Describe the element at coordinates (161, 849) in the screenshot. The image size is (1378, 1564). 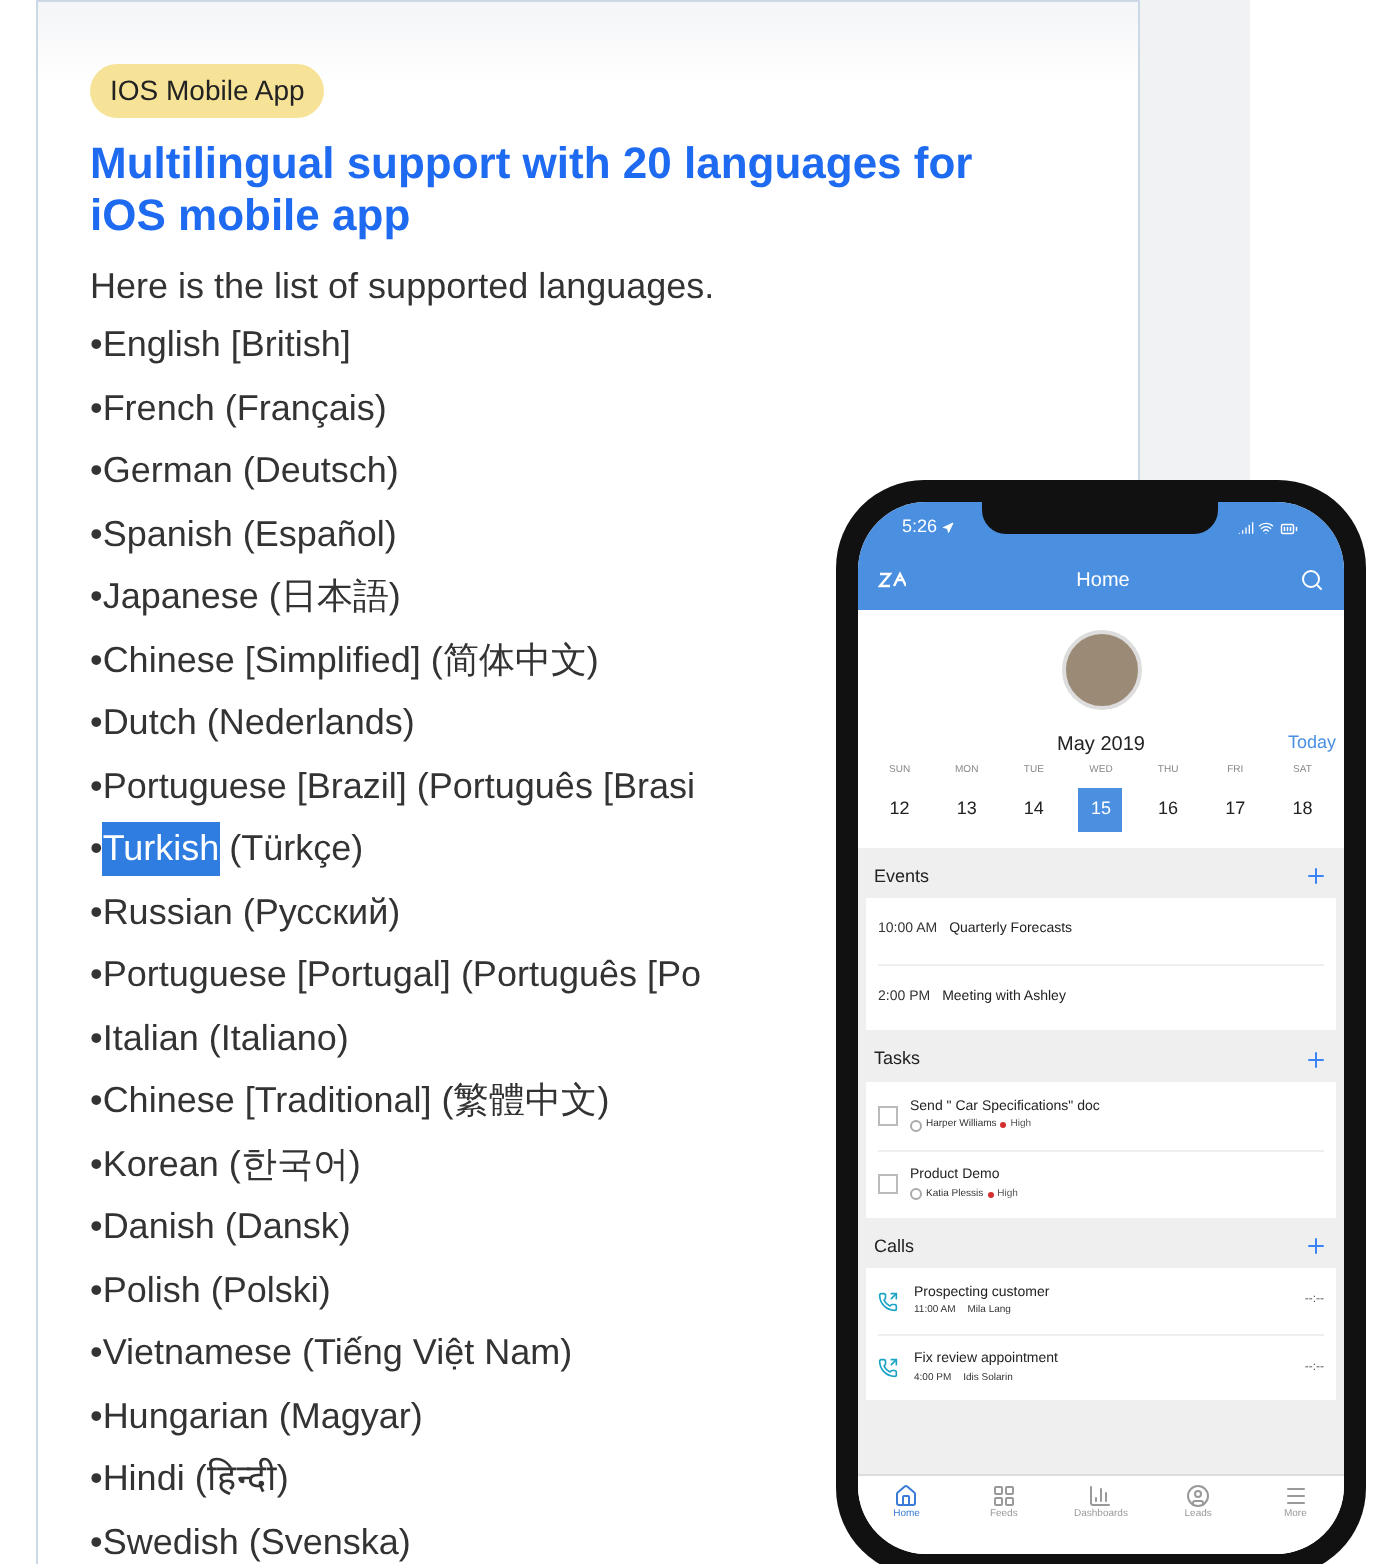
I see `language-name: Turkish` at that location.